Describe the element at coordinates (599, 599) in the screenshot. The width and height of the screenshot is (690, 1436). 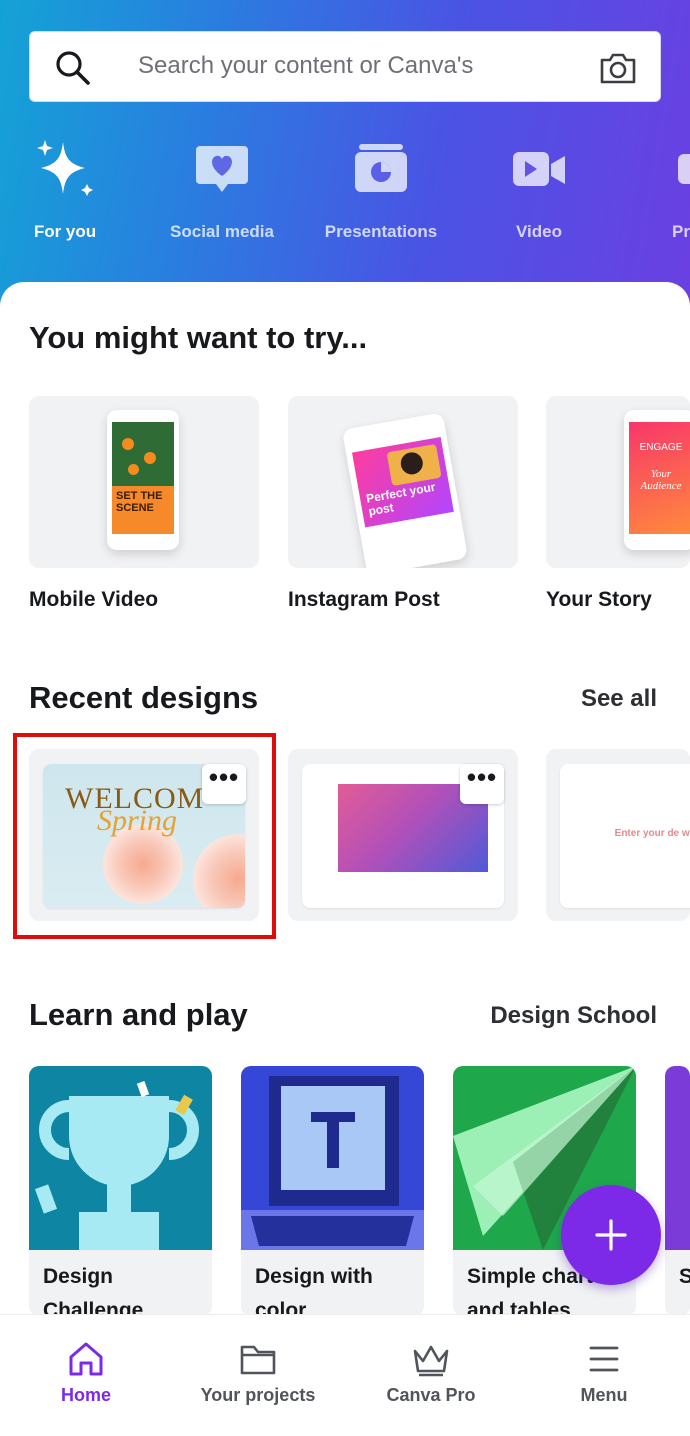
I see `template-label: Your Story` at that location.